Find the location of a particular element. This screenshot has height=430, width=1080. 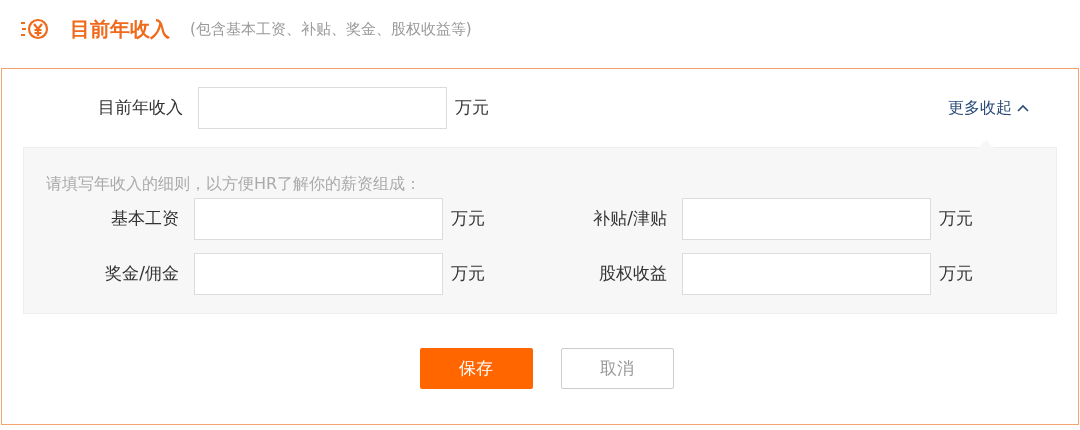

field-label: 股权收益 is located at coordinates (632, 274).